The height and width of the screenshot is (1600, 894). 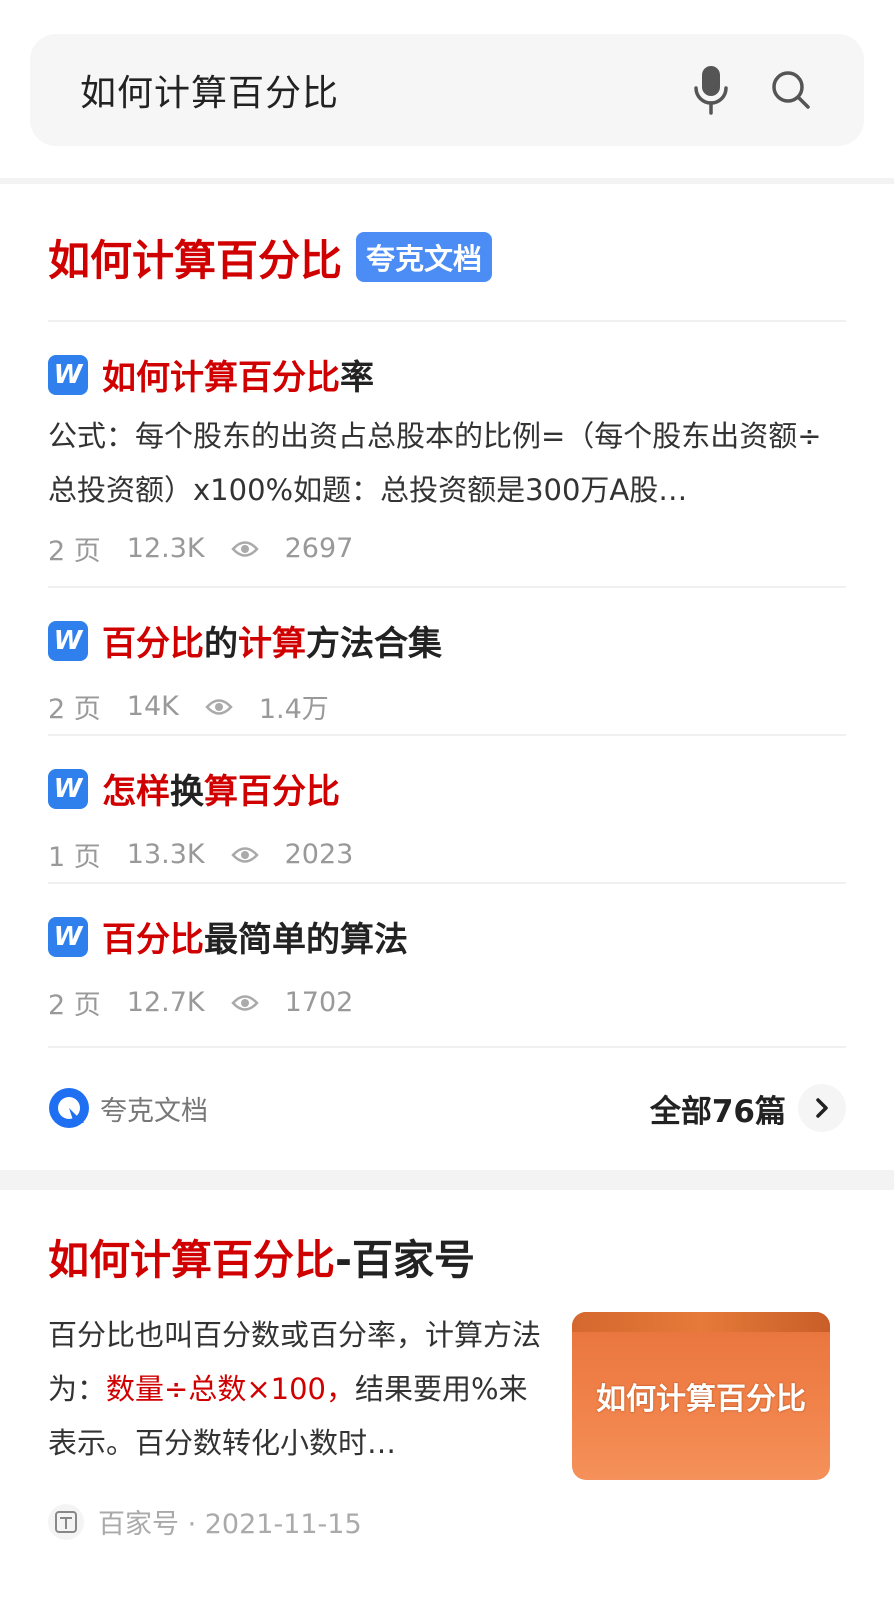 What do you see at coordinates (447, 1108) in the screenshot?
I see `docs-card-footer: 夸克文档 全部76篇` at bounding box center [447, 1108].